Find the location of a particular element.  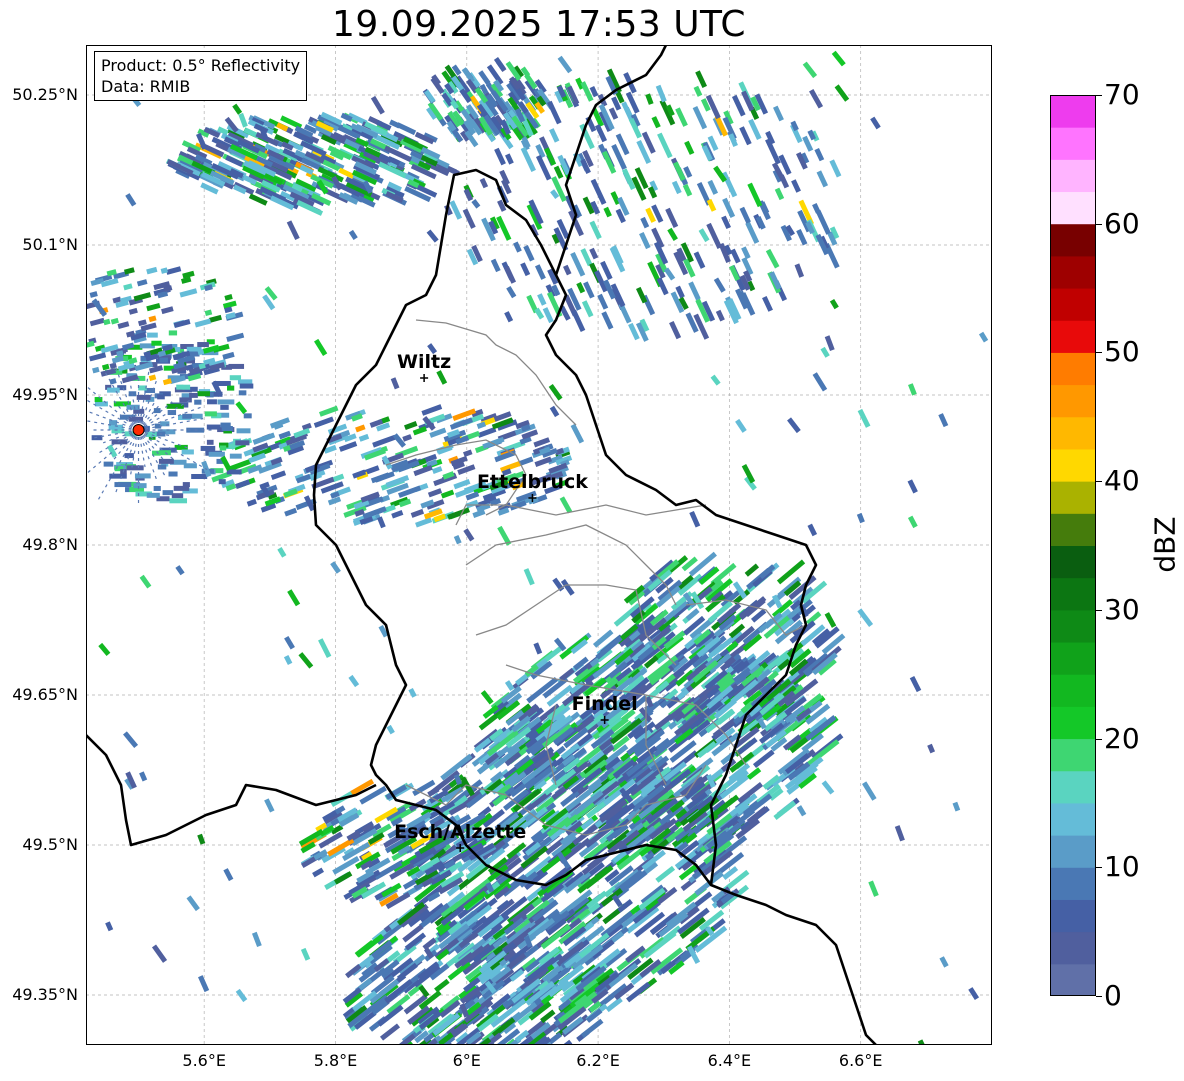

city-label: Ettelbruck is located at coordinates (532, 482).